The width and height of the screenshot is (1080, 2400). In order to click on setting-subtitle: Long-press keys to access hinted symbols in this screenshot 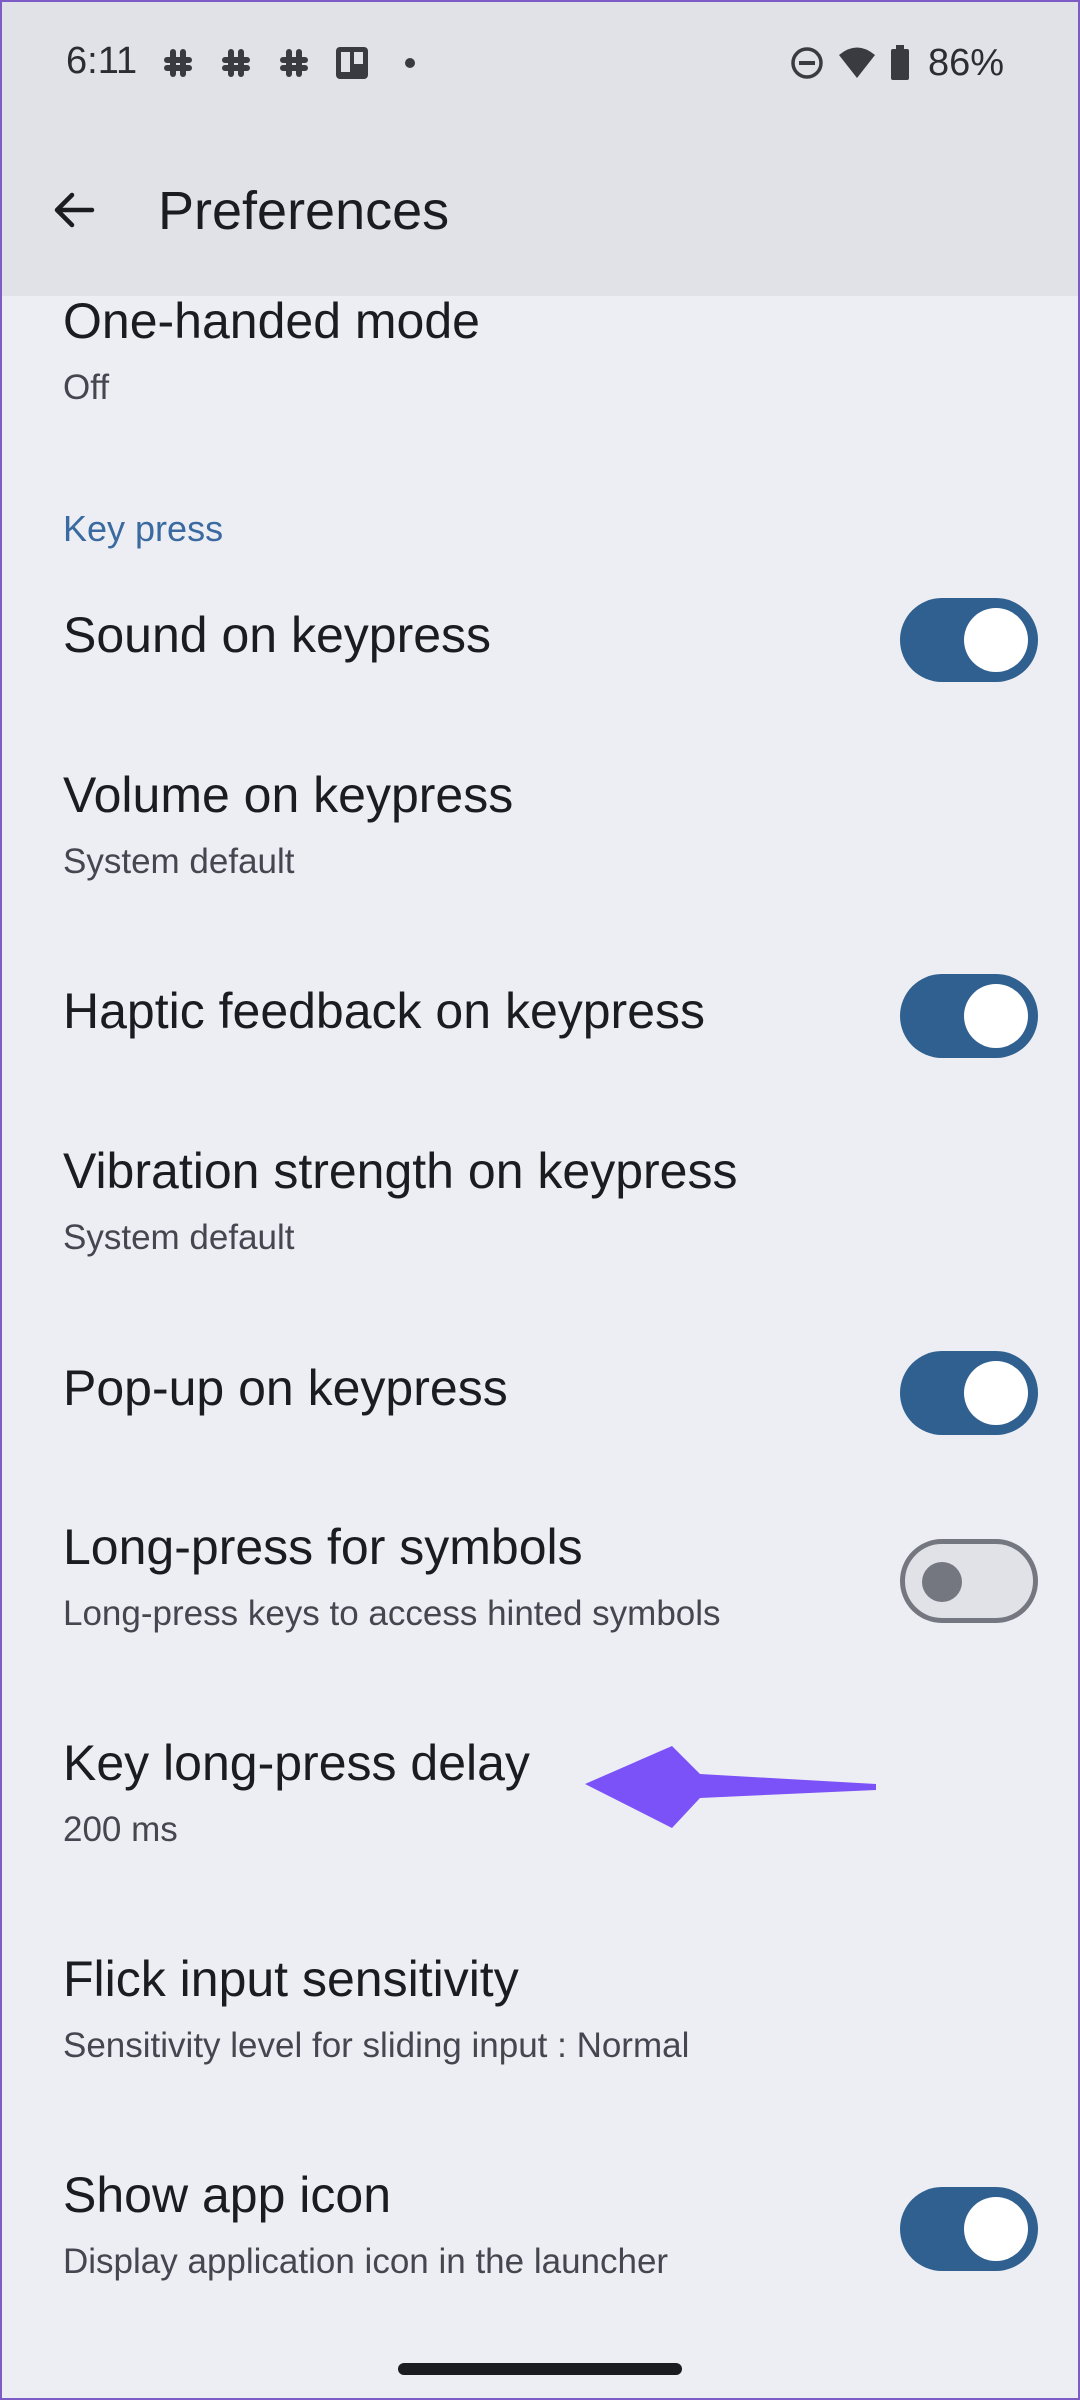, I will do `click(392, 1613)`.